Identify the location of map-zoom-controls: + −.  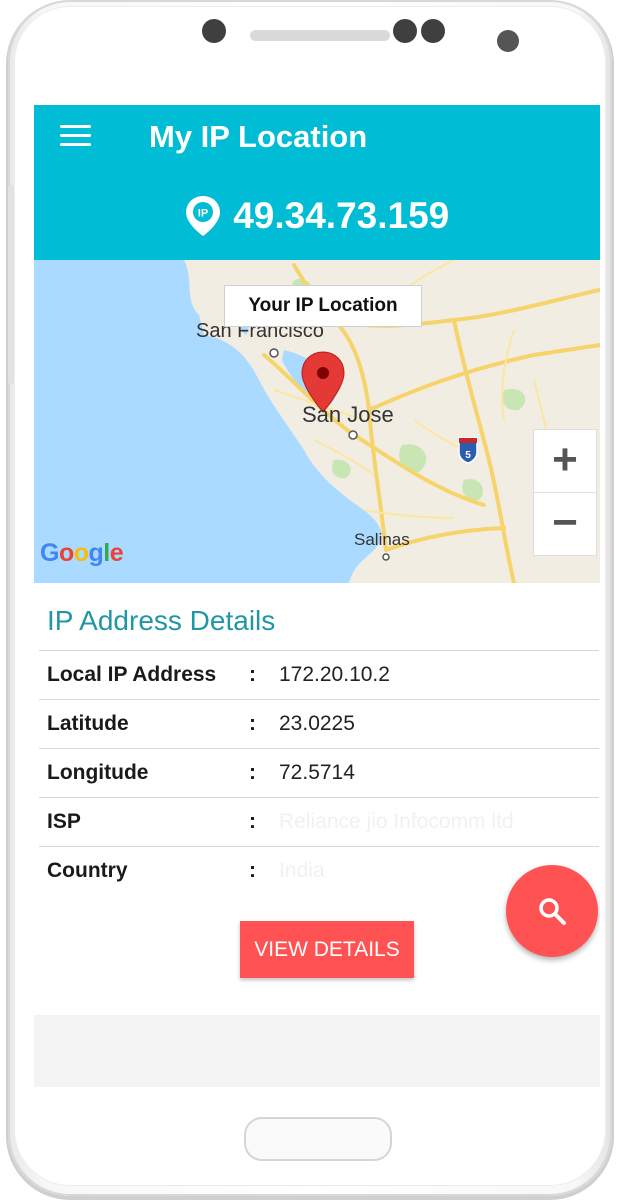
(565, 492).